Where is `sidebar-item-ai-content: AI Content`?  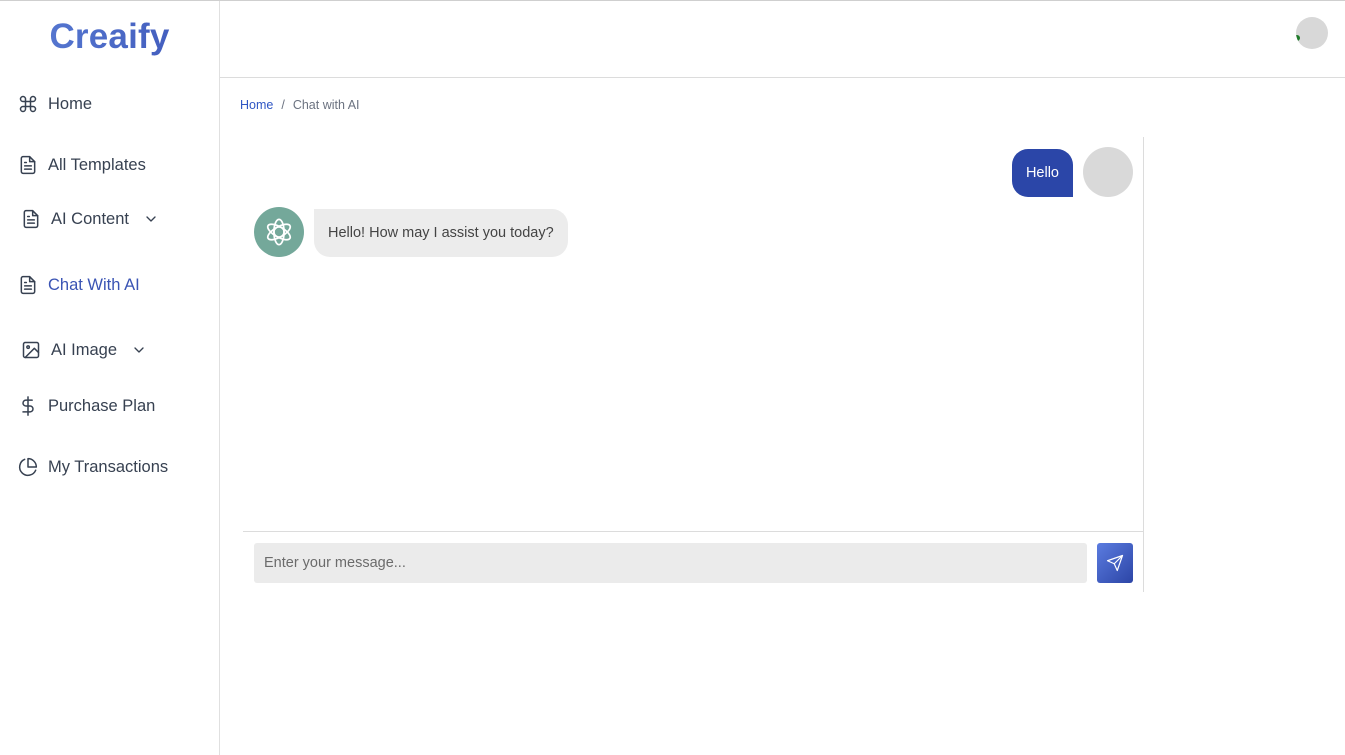 sidebar-item-ai-content: AI Content is located at coordinates (90, 219).